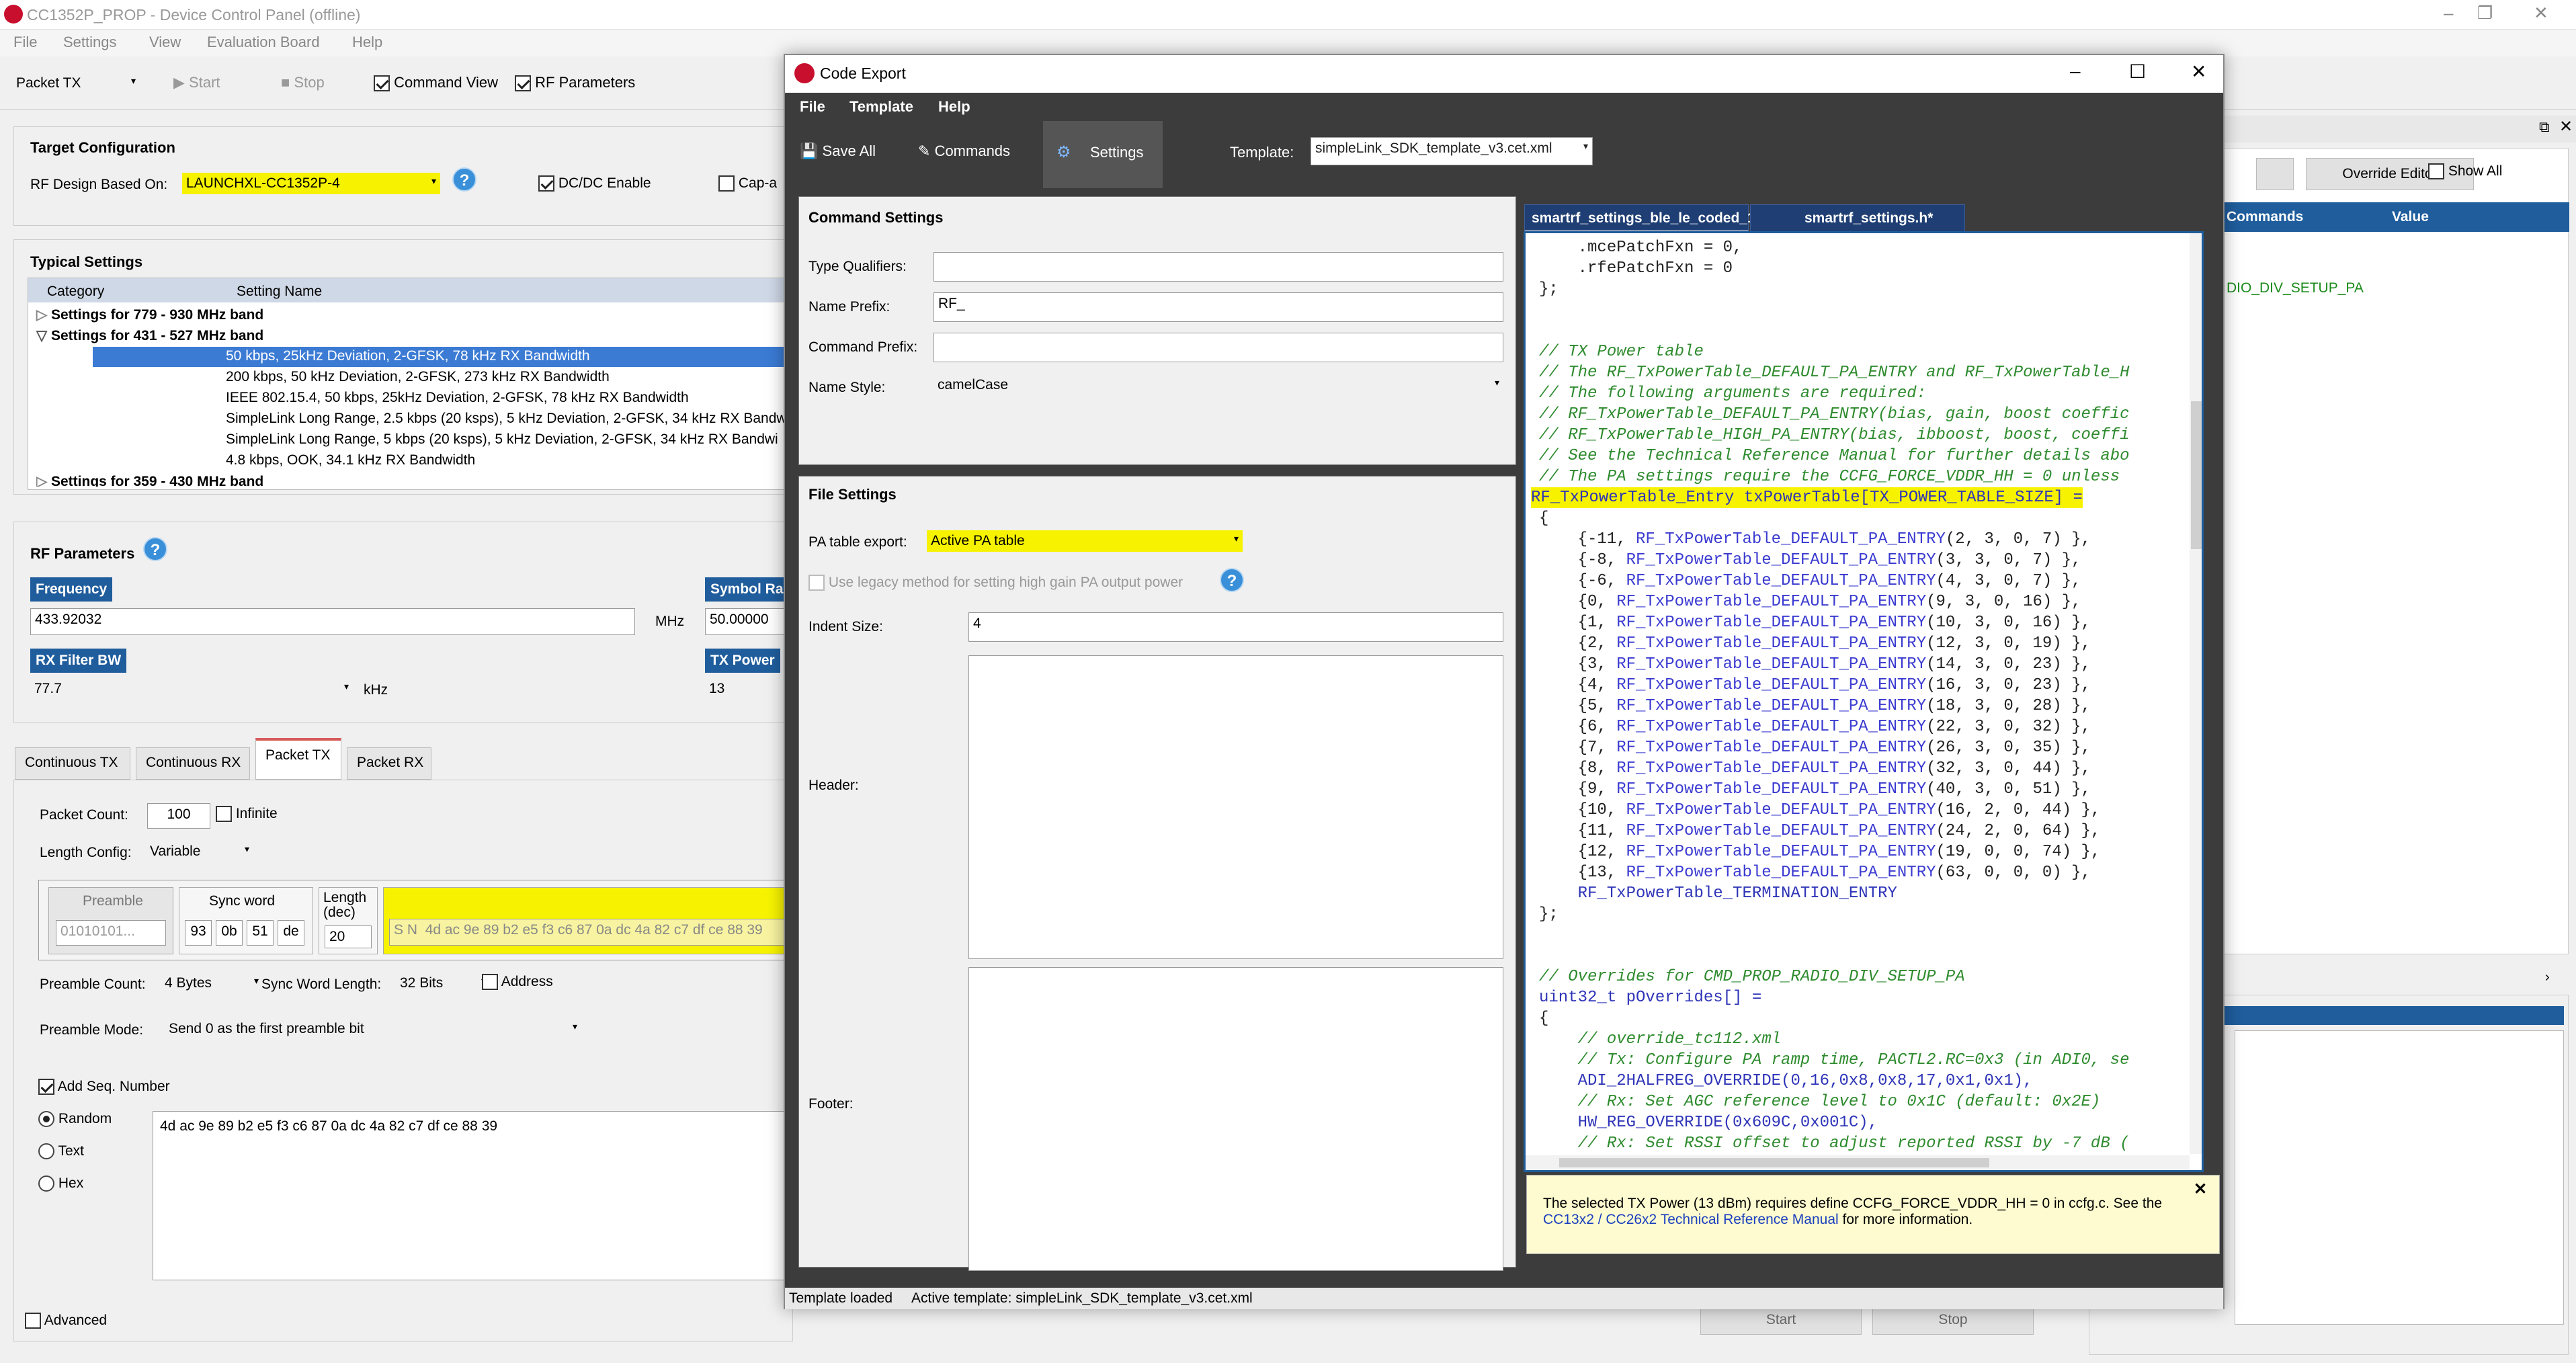 Image resolution: width=2576 pixels, height=1363 pixels. What do you see at coordinates (2137, 72) in the screenshot?
I see `maximize-icon: ☐` at bounding box center [2137, 72].